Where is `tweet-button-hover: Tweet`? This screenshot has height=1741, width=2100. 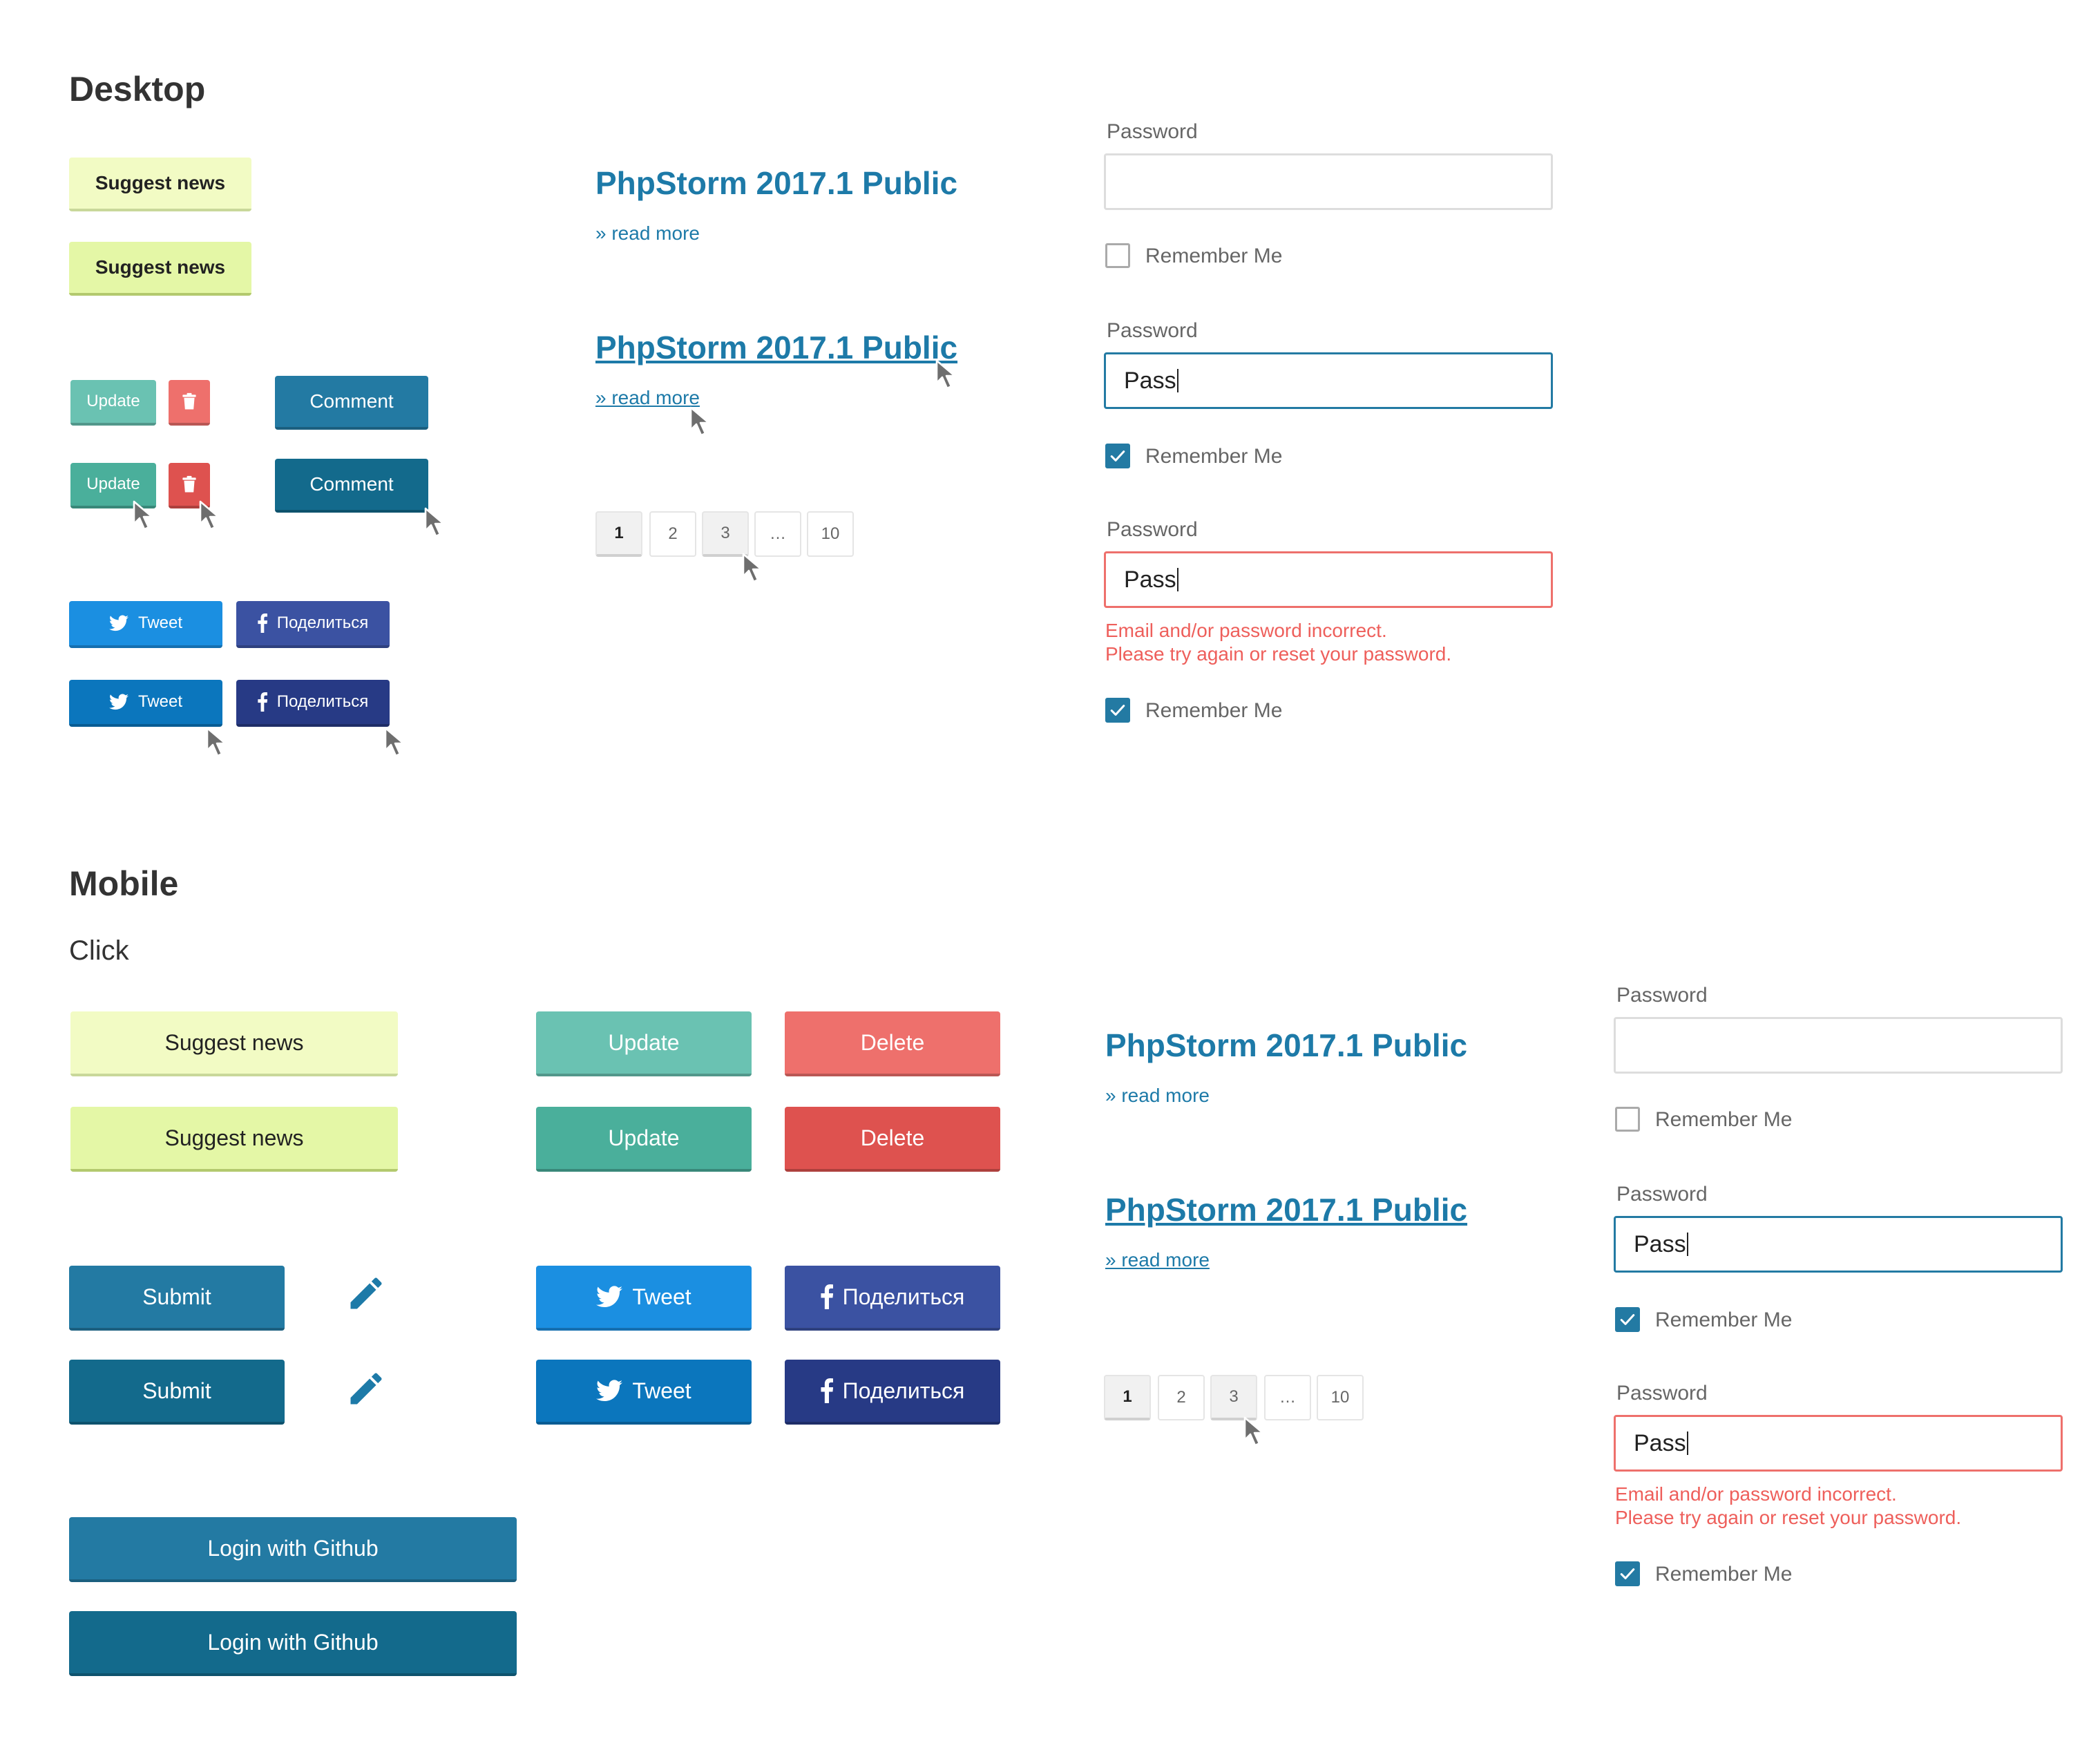
tweet-button-hover: Tweet is located at coordinates (145, 703).